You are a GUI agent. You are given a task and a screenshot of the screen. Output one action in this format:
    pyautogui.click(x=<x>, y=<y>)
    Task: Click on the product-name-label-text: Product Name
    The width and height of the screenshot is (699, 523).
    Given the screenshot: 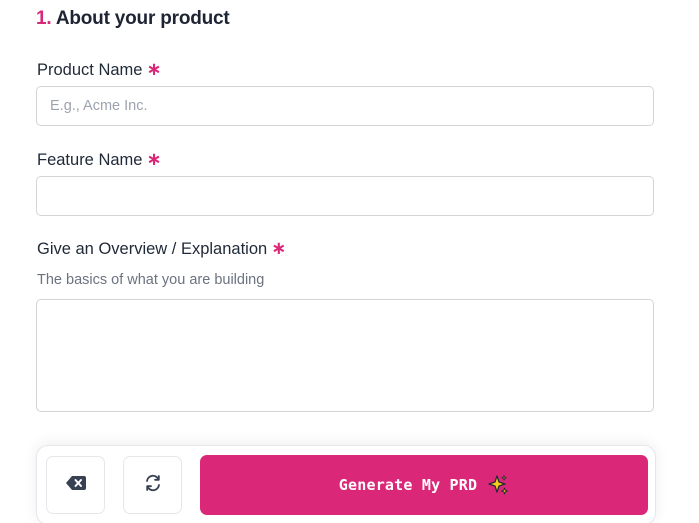 What is the action you would take?
    pyautogui.click(x=90, y=70)
    